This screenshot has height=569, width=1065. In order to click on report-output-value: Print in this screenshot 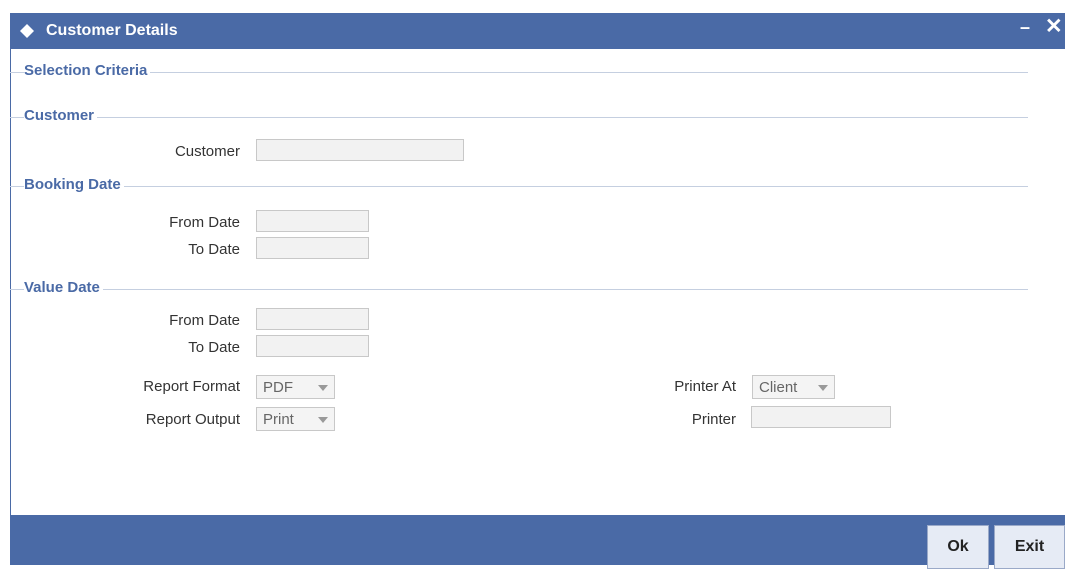, I will do `click(278, 419)`.